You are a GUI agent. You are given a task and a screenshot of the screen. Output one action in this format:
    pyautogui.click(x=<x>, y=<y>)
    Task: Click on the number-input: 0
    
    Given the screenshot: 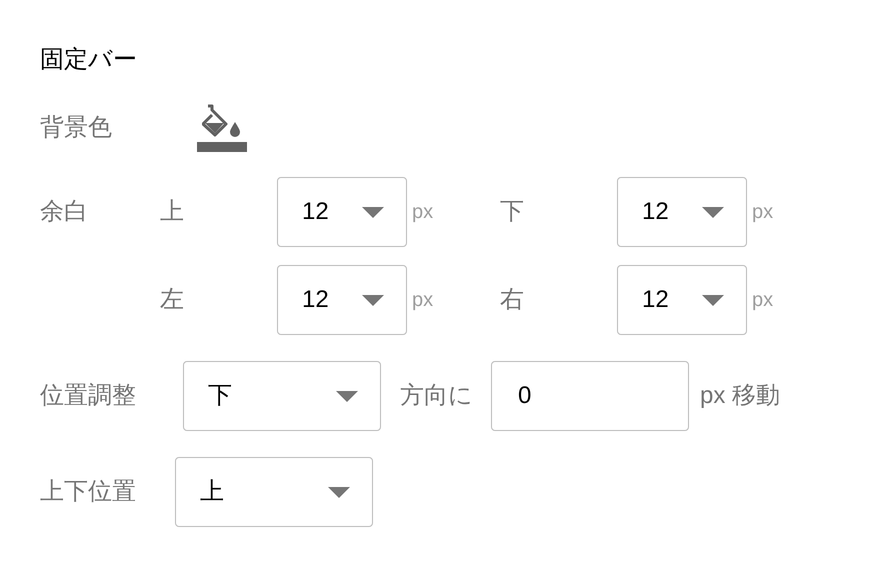 What is the action you would take?
    pyautogui.click(x=590, y=396)
    